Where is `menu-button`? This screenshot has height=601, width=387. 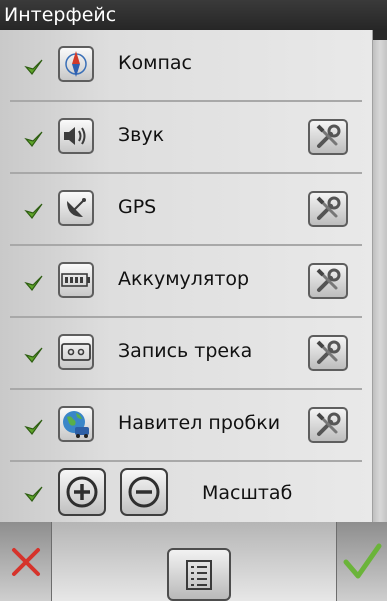 menu-button is located at coordinates (199, 574).